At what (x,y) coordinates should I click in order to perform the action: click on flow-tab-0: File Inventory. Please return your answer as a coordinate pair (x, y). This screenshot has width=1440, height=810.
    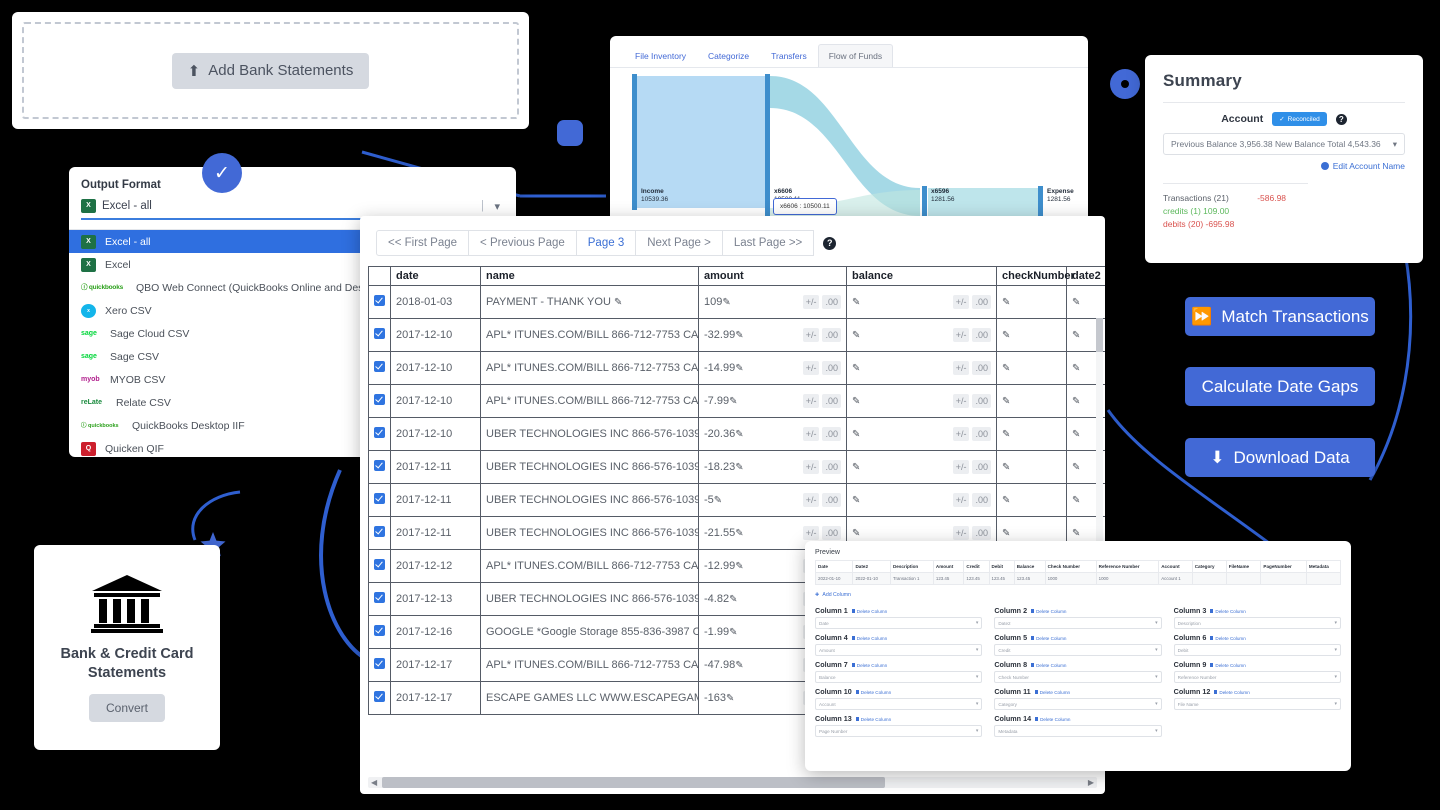
    Looking at the image, I should click on (660, 55).